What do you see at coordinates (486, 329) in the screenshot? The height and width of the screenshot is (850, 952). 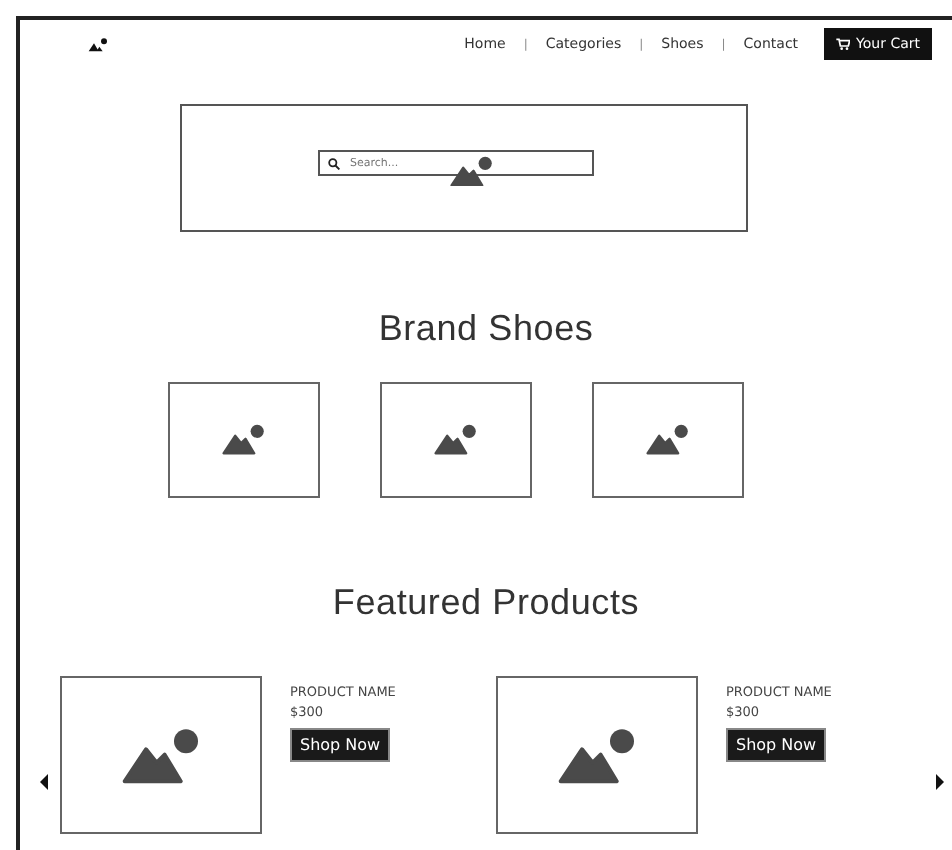 I see `section-title: Brand Shoes` at bounding box center [486, 329].